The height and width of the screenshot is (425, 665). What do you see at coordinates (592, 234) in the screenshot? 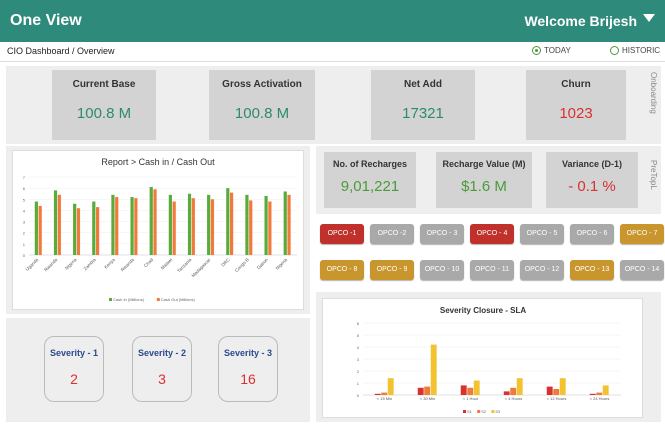
I see `opco-button-6: OPCO - 6` at bounding box center [592, 234].